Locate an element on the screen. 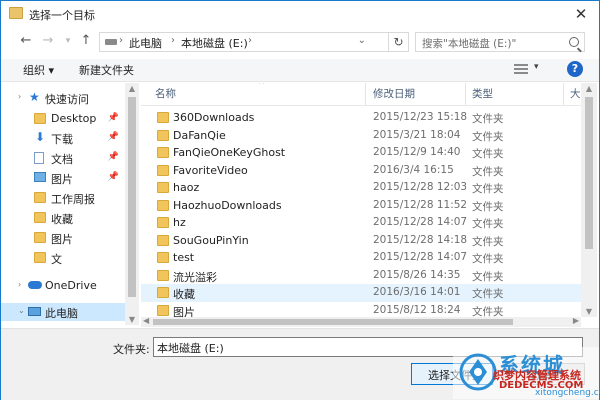 The width and height of the screenshot is (600, 400). cloud-icon is located at coordinates (35, 285).